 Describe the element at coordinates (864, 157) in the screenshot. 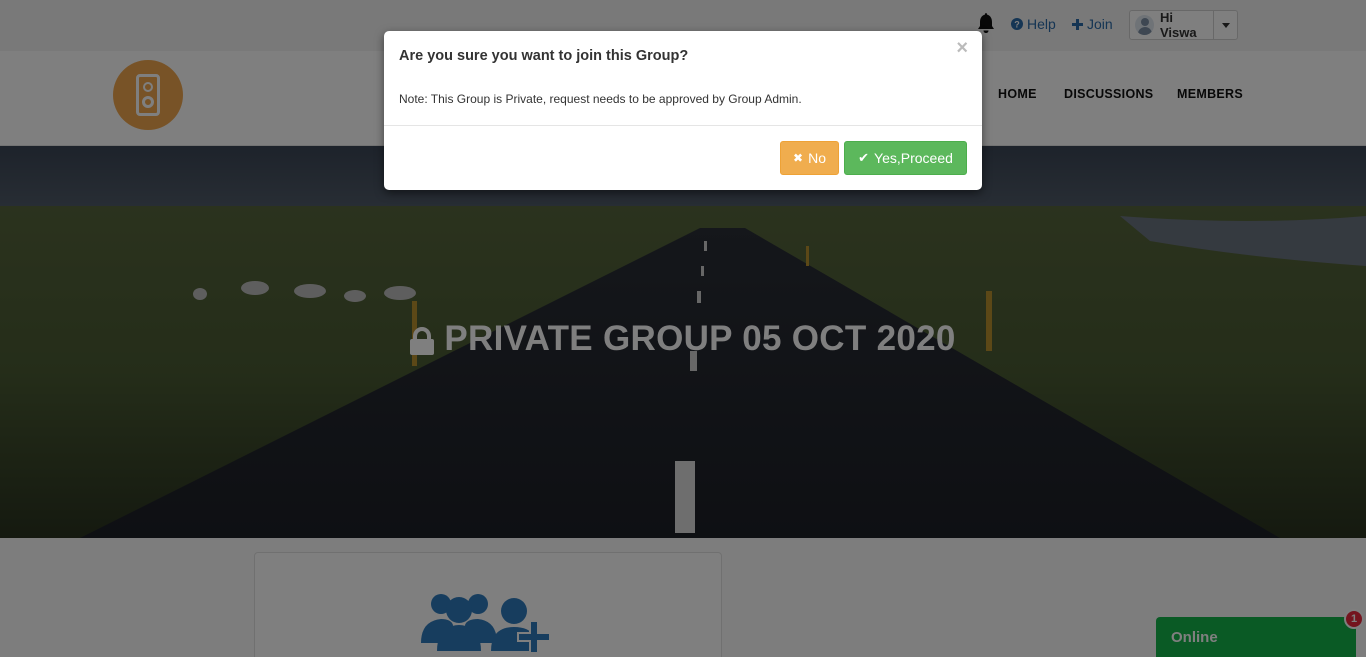

I see `check-icon: ✔` at that location.